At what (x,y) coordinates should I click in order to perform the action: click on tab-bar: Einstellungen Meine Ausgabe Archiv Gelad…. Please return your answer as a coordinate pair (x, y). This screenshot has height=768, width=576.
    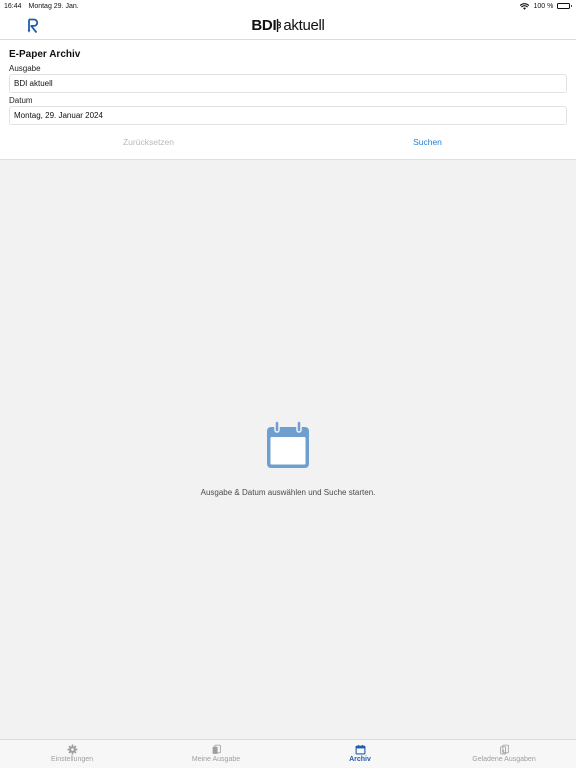
    Looking at the image, I should click on (288, 753).